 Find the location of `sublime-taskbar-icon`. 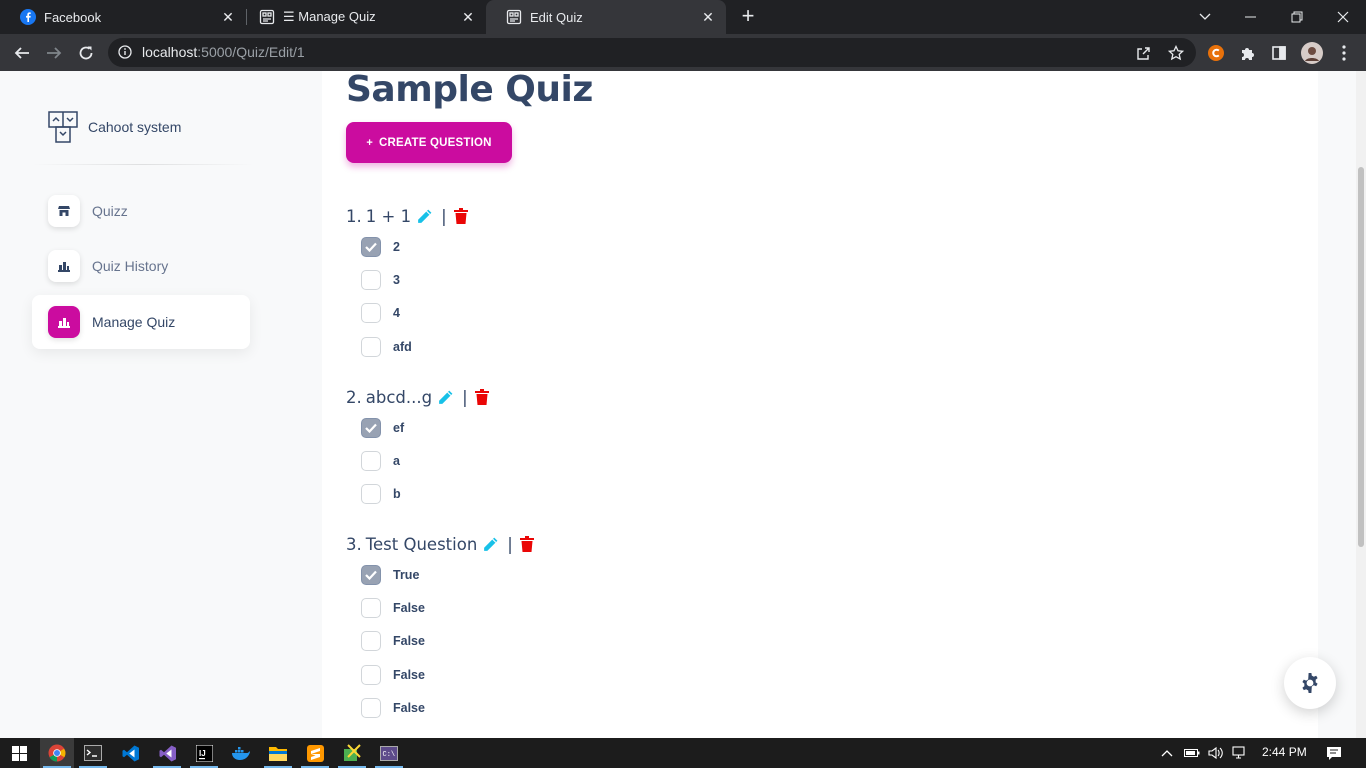

sublime-taskbar-icon is located at coordinates (315, 753).